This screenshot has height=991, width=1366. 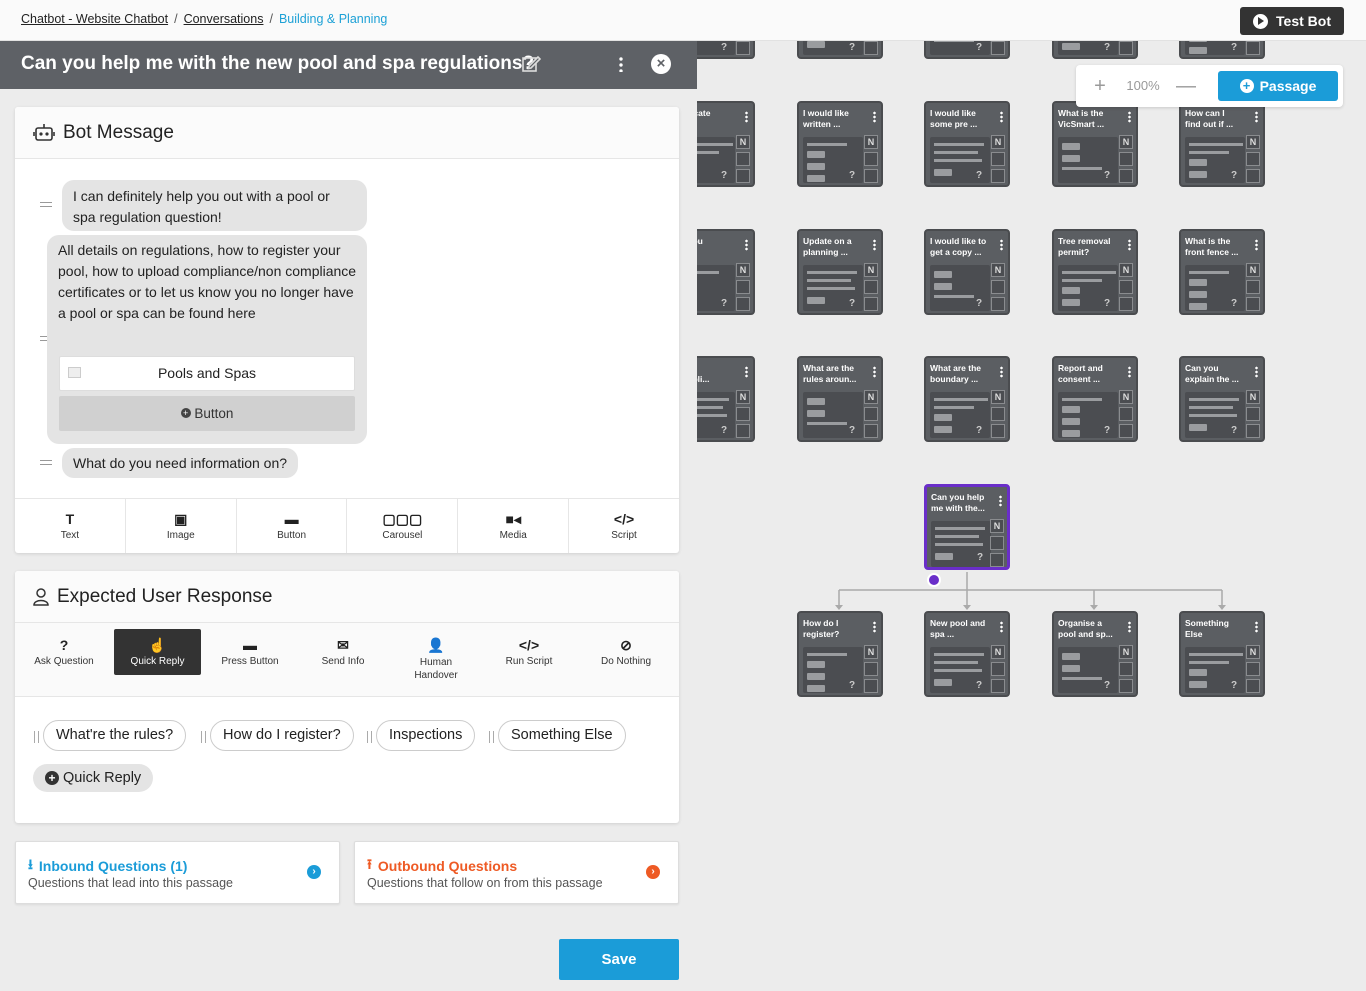 I want to click on flow-node-child: Something Else N?, so click(x=1222, y=654).